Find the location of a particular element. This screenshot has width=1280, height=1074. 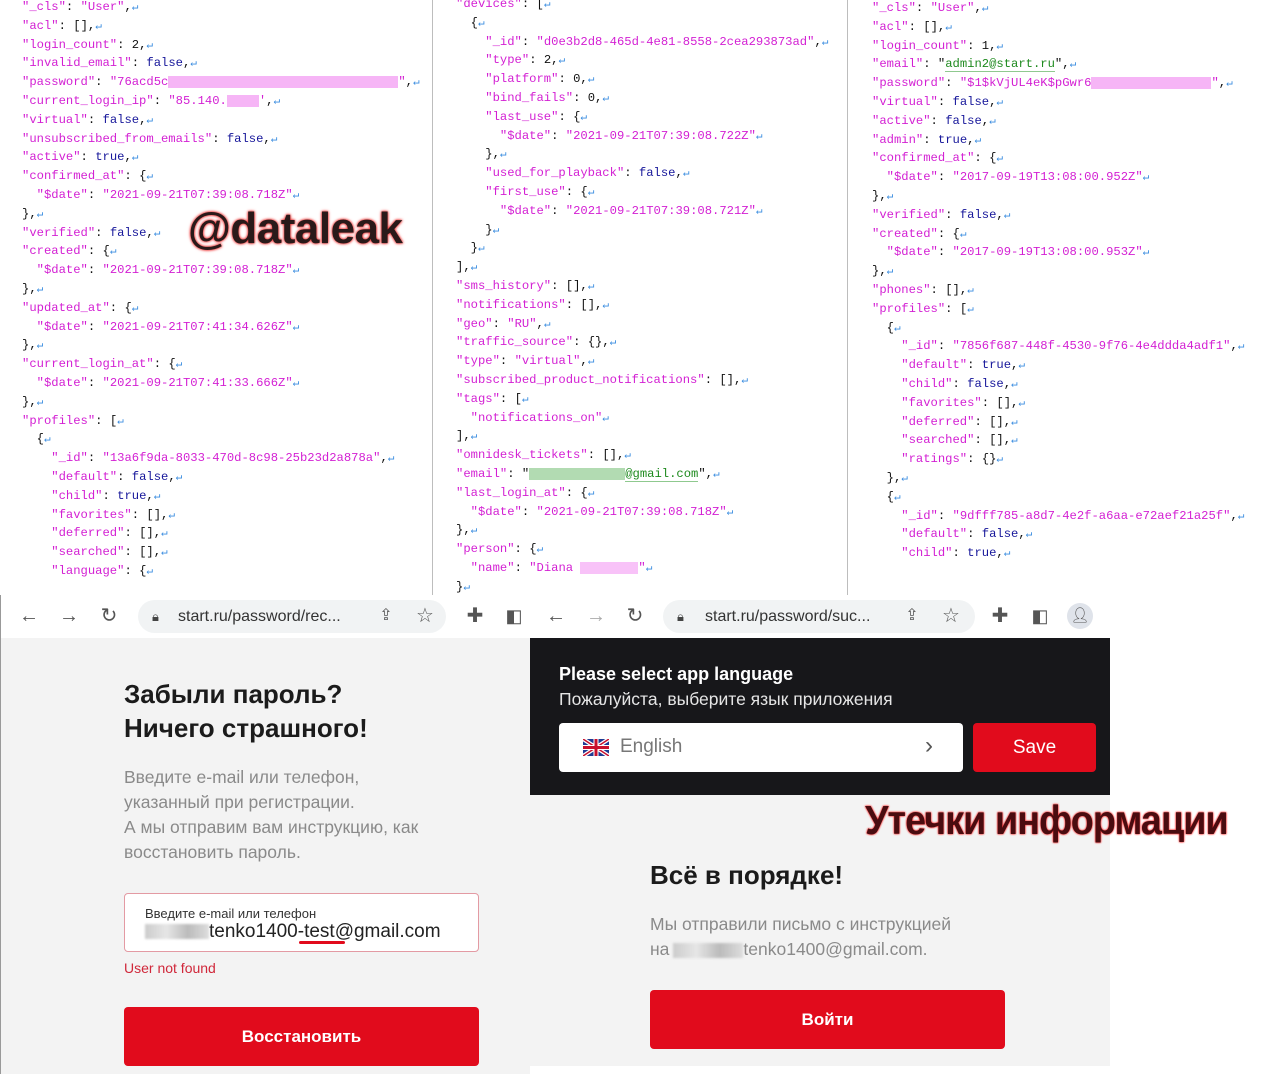

json-value: "User" is located at coordinates (952, 8).